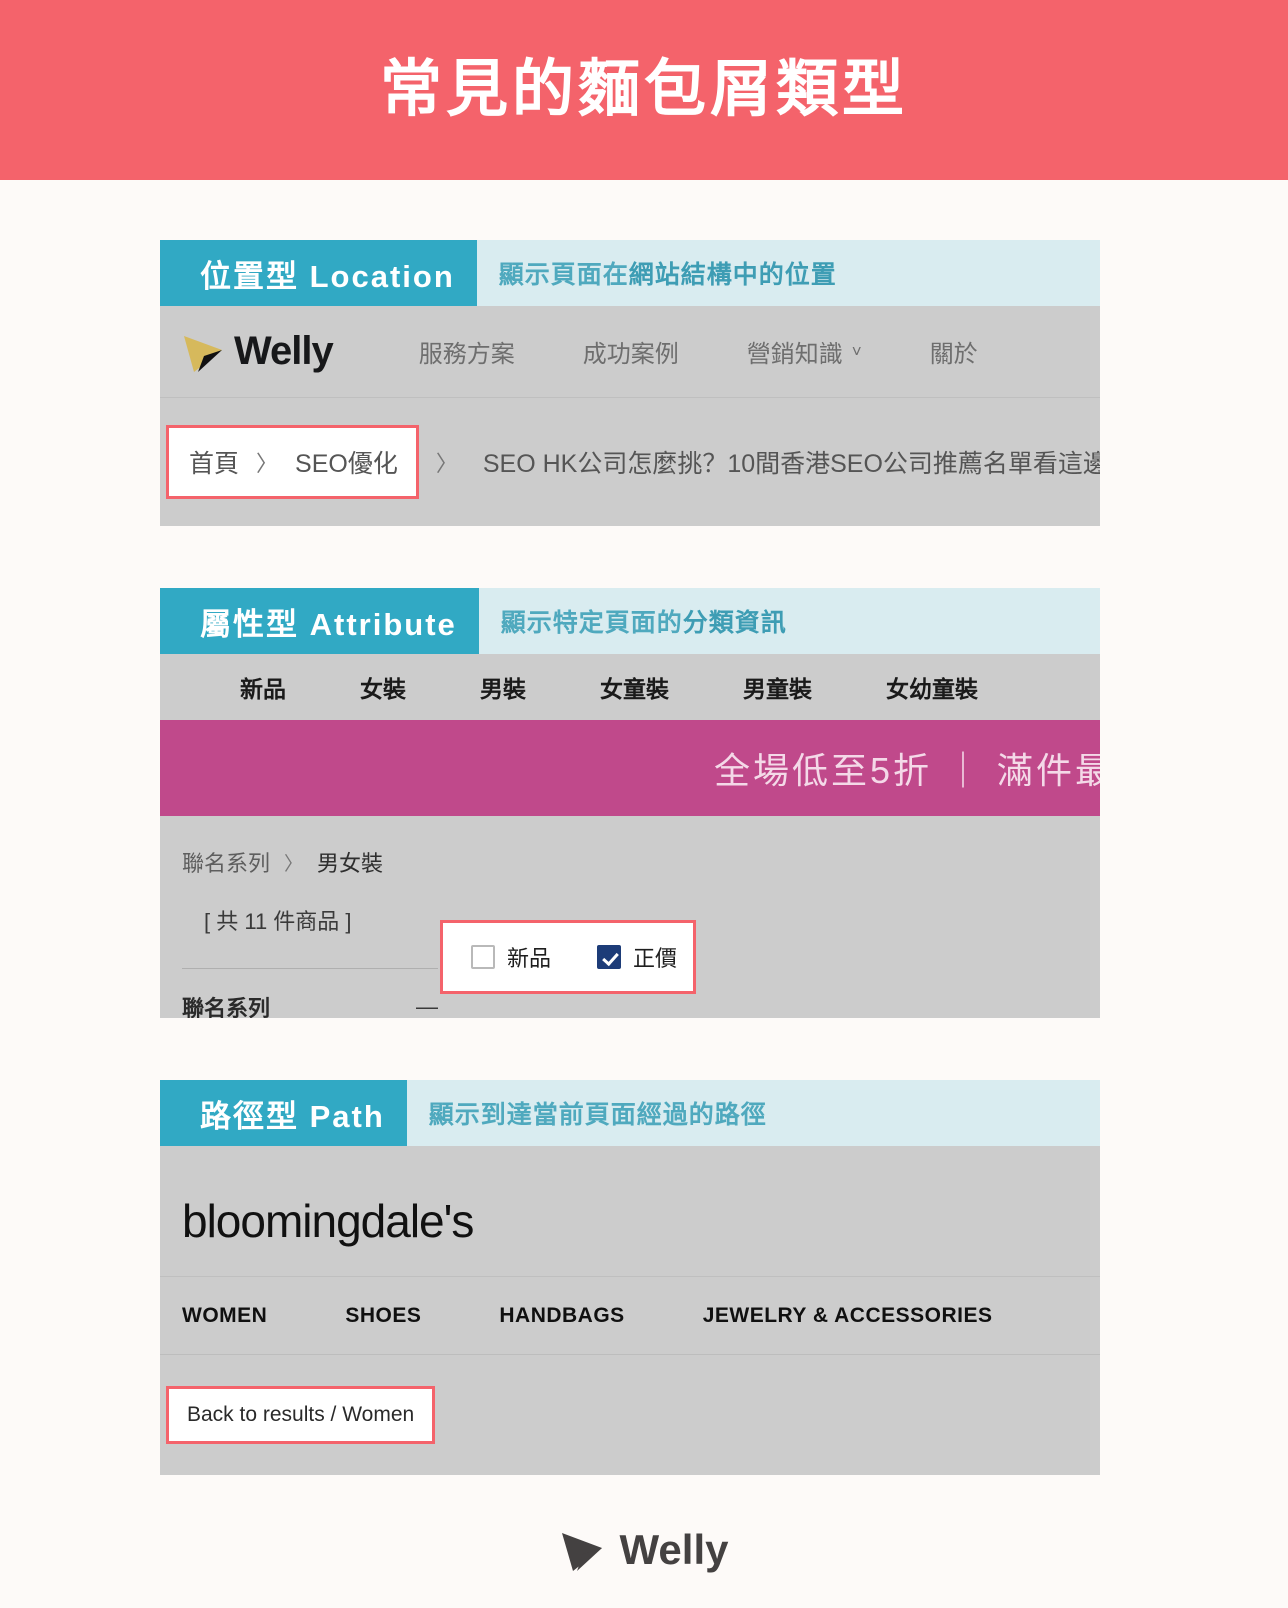 This screenshot has width=1288, height=1608. I want to click on breadcrumb-attr-parent: 聯名系列, so click(226, 862).